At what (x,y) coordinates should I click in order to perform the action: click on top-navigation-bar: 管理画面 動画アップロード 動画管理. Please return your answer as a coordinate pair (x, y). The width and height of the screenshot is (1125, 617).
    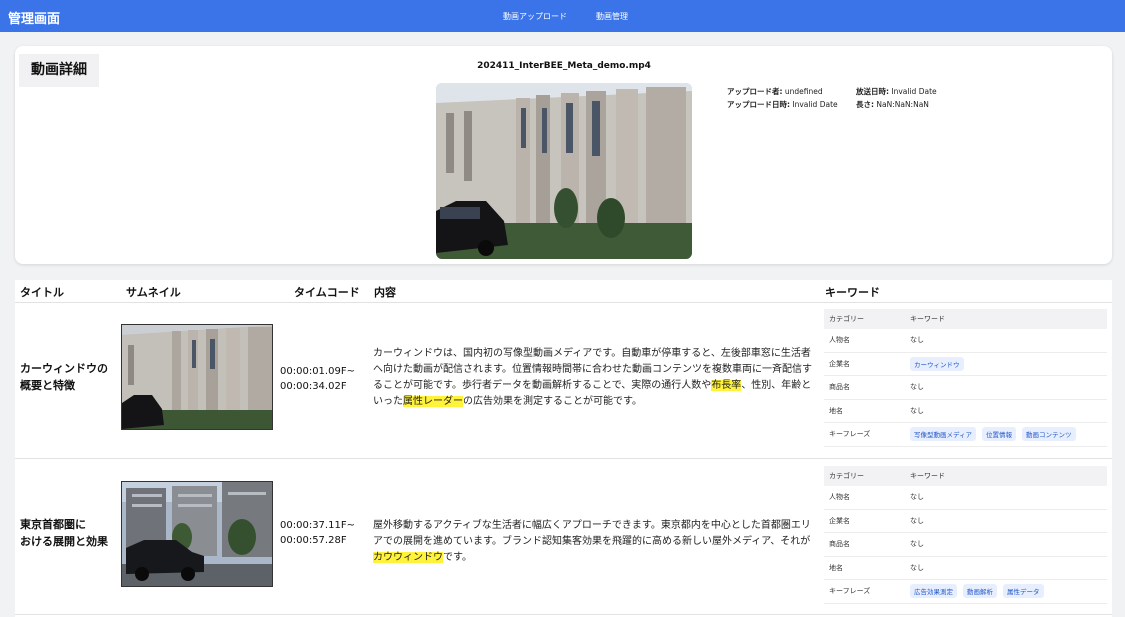
    Looking at the image, I should click on (562, 16).